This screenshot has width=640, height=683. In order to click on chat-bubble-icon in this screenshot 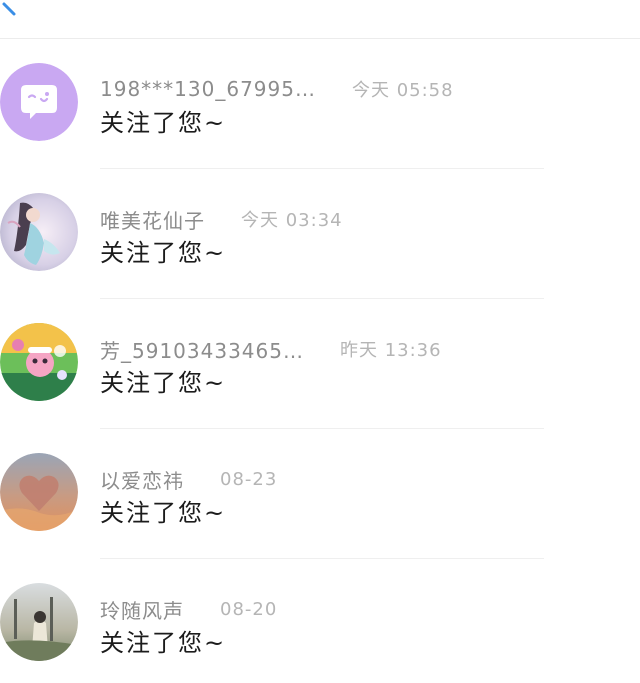, I will do `click(39, 102)`.